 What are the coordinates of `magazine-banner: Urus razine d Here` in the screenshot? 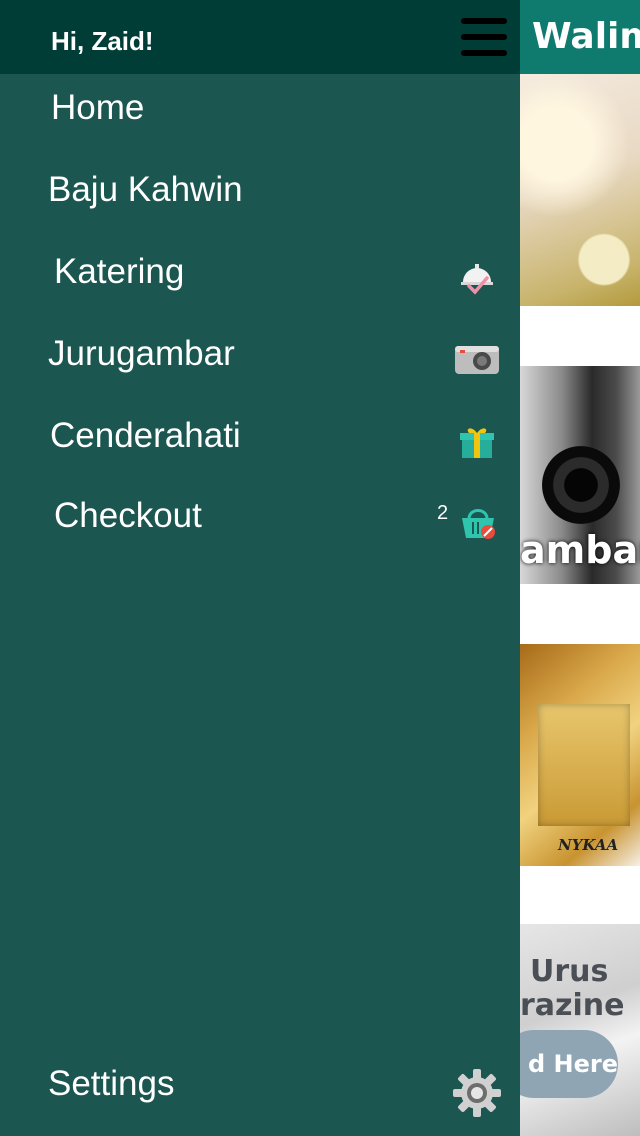 It's located at (580, 1030).